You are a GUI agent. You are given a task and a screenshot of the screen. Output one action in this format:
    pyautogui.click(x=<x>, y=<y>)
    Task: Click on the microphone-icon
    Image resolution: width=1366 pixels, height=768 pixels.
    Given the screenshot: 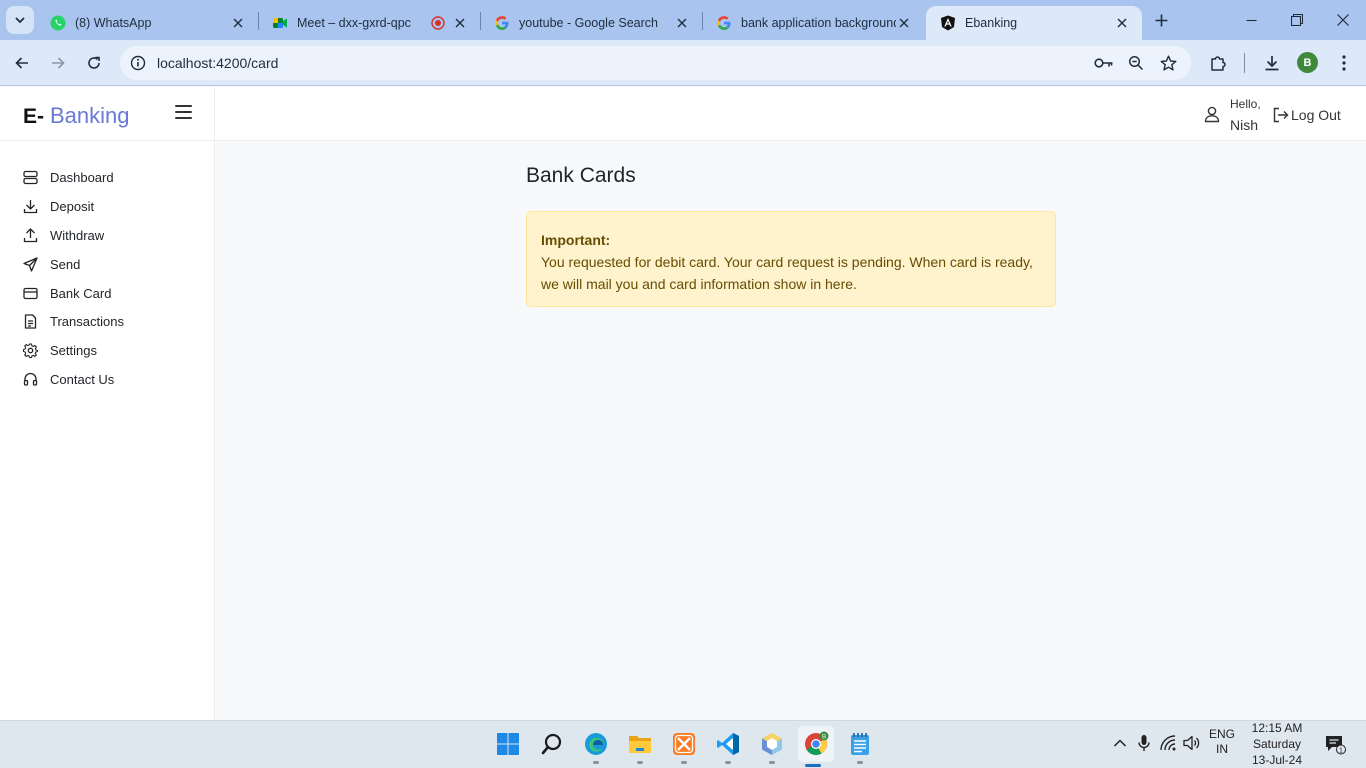 What is the action you would take?
    pyautogui.click(x=1144, y=743)
    